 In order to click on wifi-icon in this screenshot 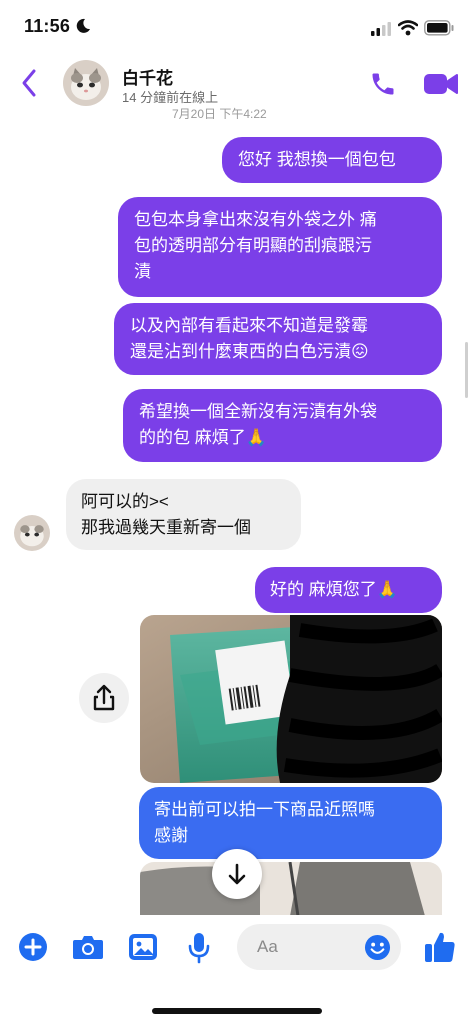, I will do `click(408, 28)`.